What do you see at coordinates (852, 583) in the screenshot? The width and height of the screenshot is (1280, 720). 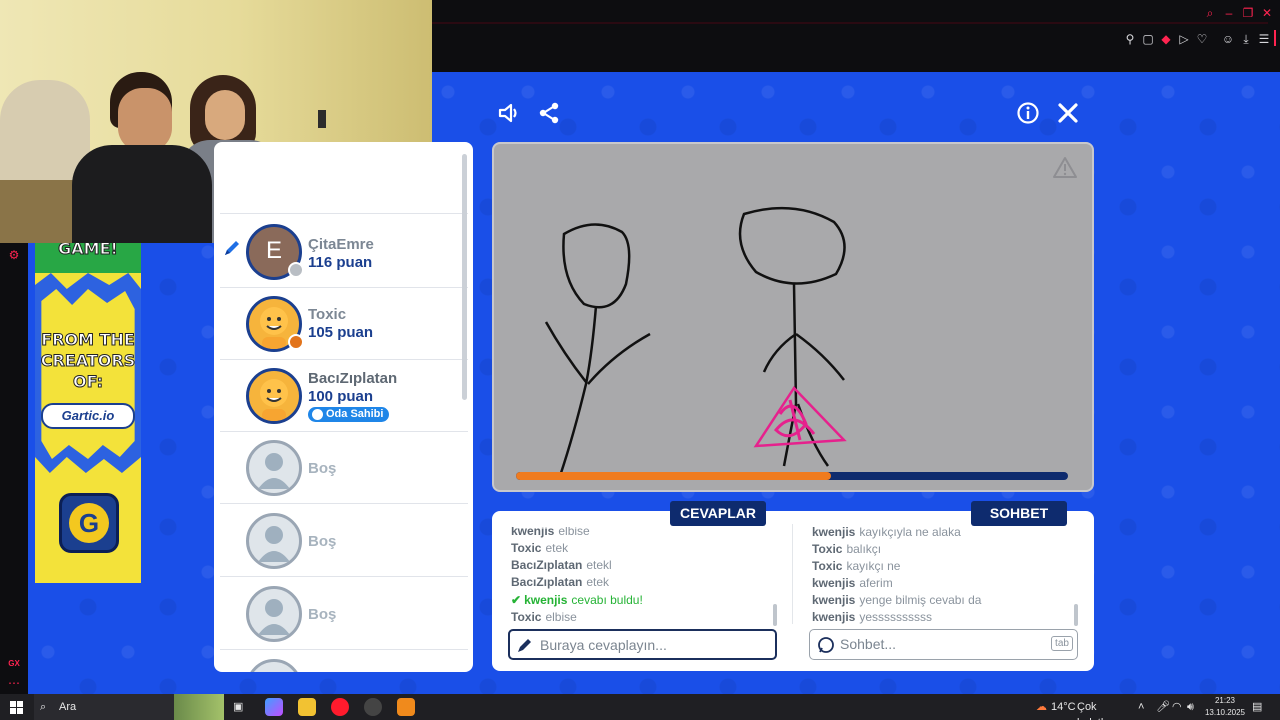 I see `chat-message: kwenjis aferim` at bounding box center [852, 583].